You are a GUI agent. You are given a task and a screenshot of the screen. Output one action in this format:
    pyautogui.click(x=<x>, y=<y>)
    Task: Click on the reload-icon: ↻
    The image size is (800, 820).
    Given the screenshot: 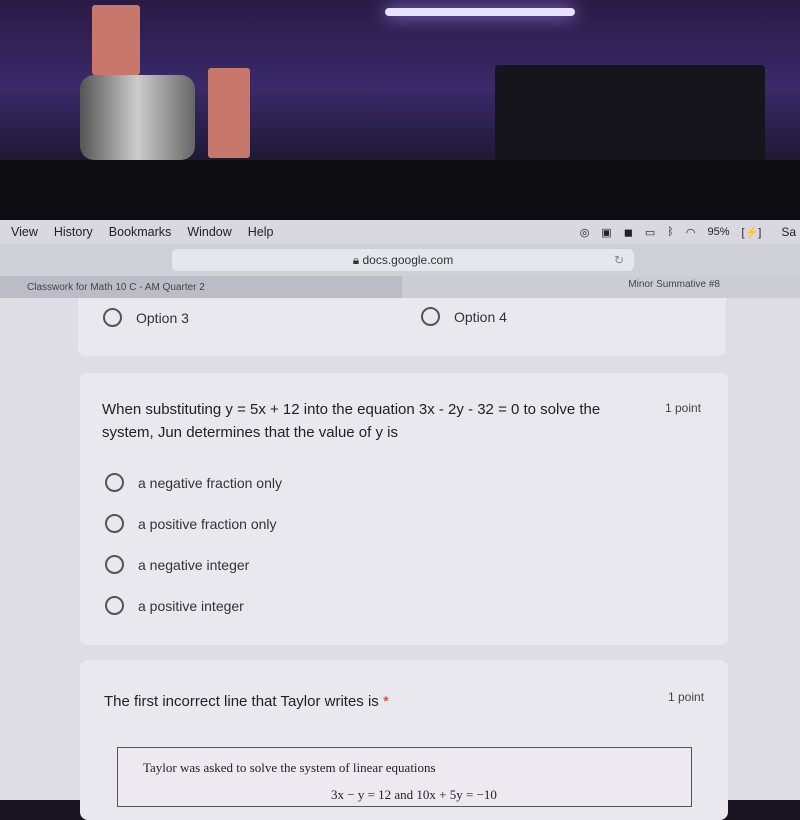 What is the action you would take?
    pyautogui.click(x=619, y=260)
    